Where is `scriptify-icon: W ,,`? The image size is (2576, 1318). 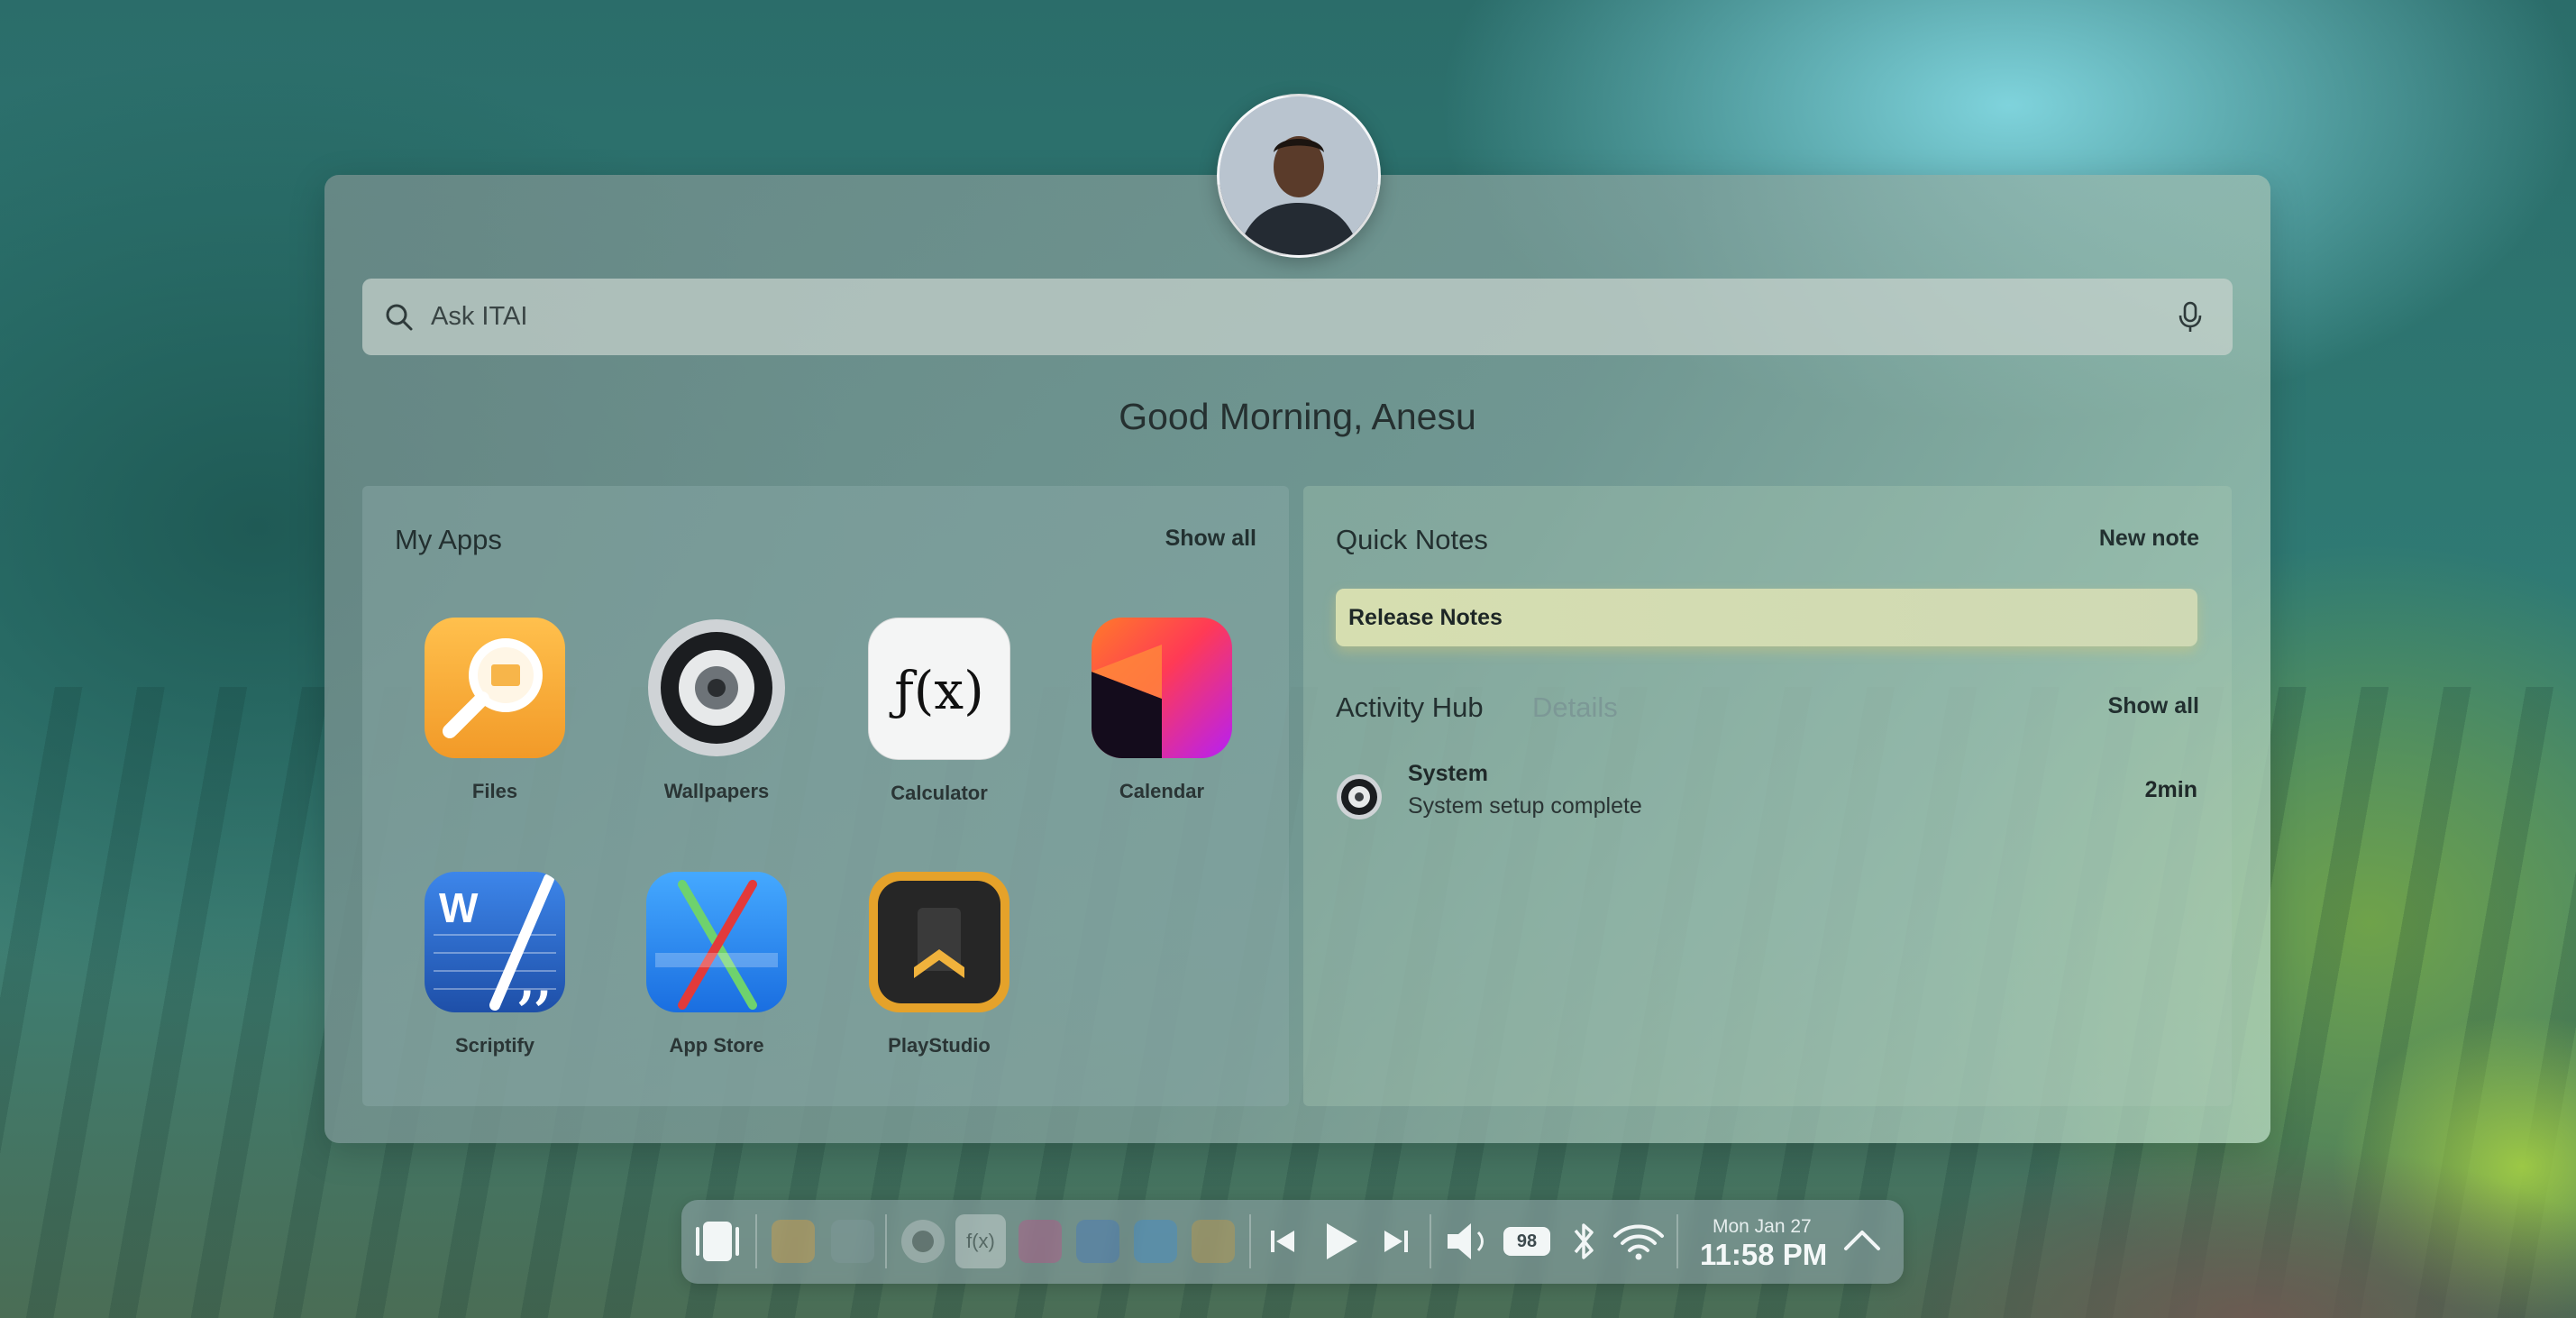 scriptify-icon: W ,, is located at coordinates (495, 942).